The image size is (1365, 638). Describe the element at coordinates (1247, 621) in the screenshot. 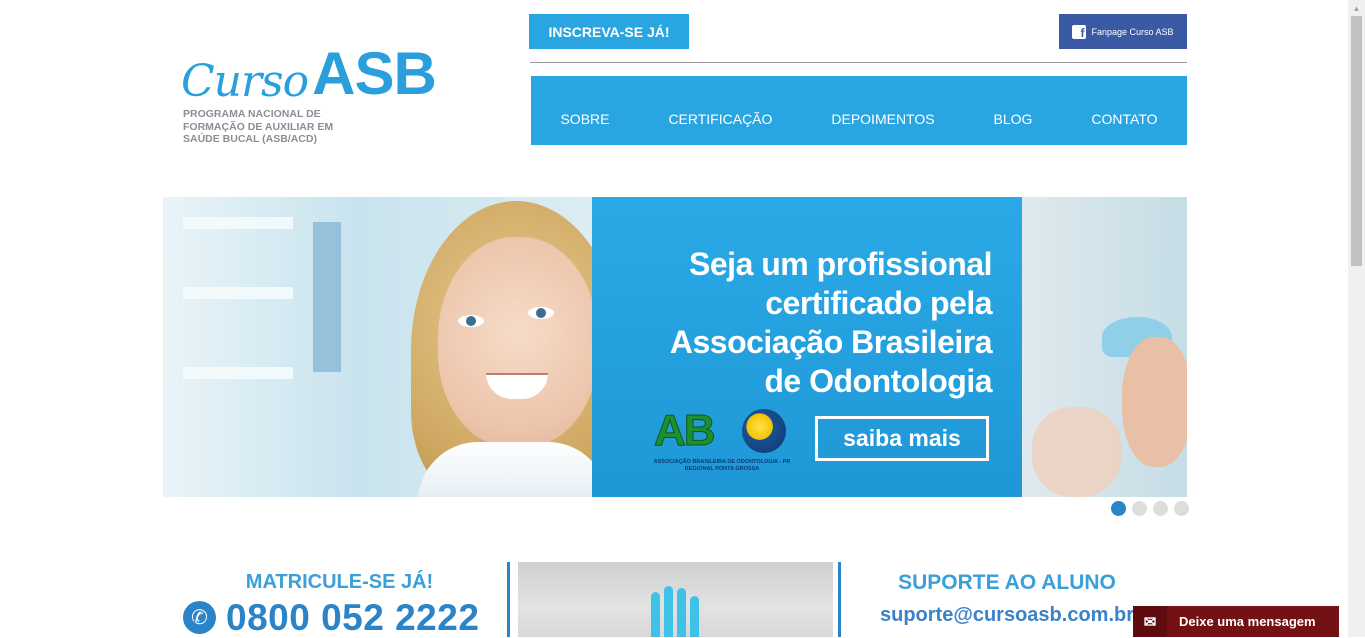

I see `chat-label: Deixe uma mensagem` at that location.